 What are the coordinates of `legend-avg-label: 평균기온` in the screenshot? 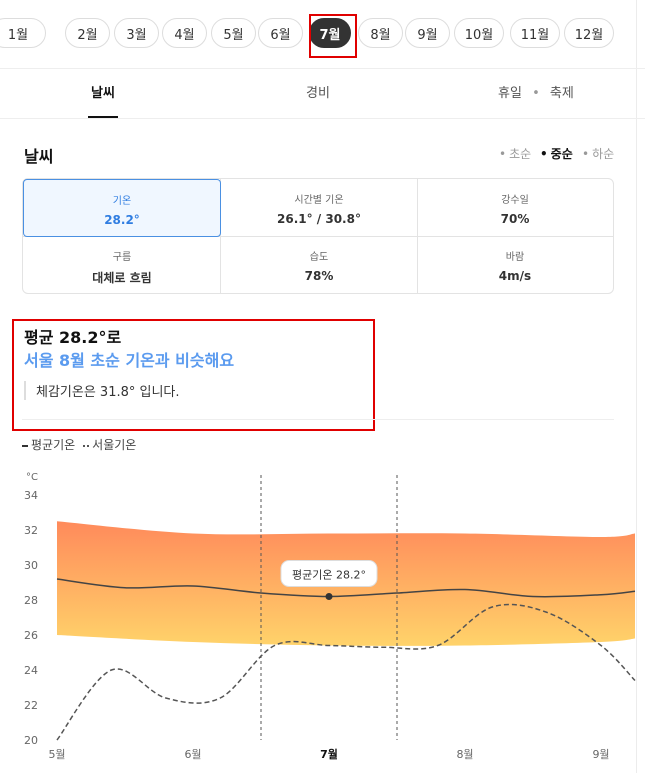 It's located at (53, 445).